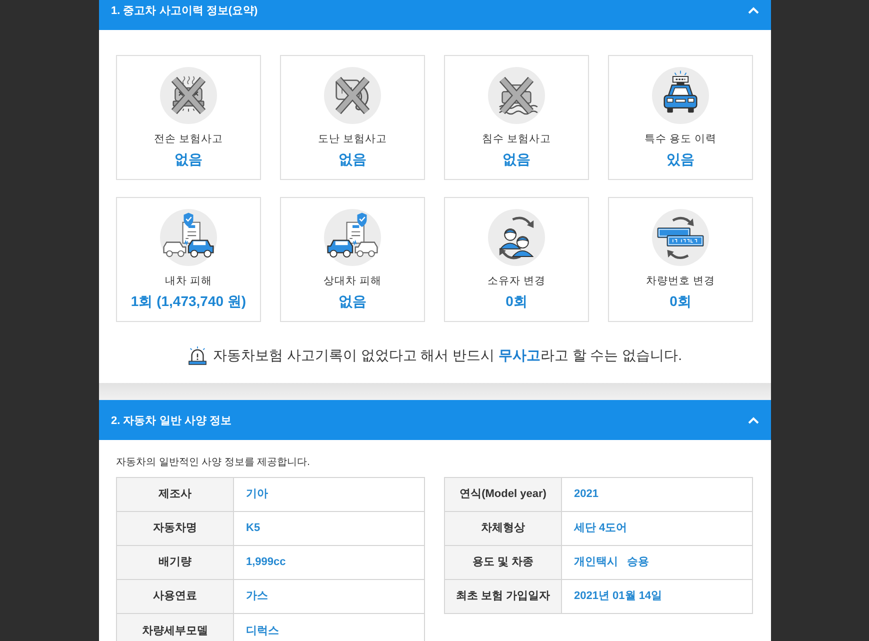 The height and width of the screenshot is (641, 869). I want to click on spec-label: 배기량, so click(175, 563).